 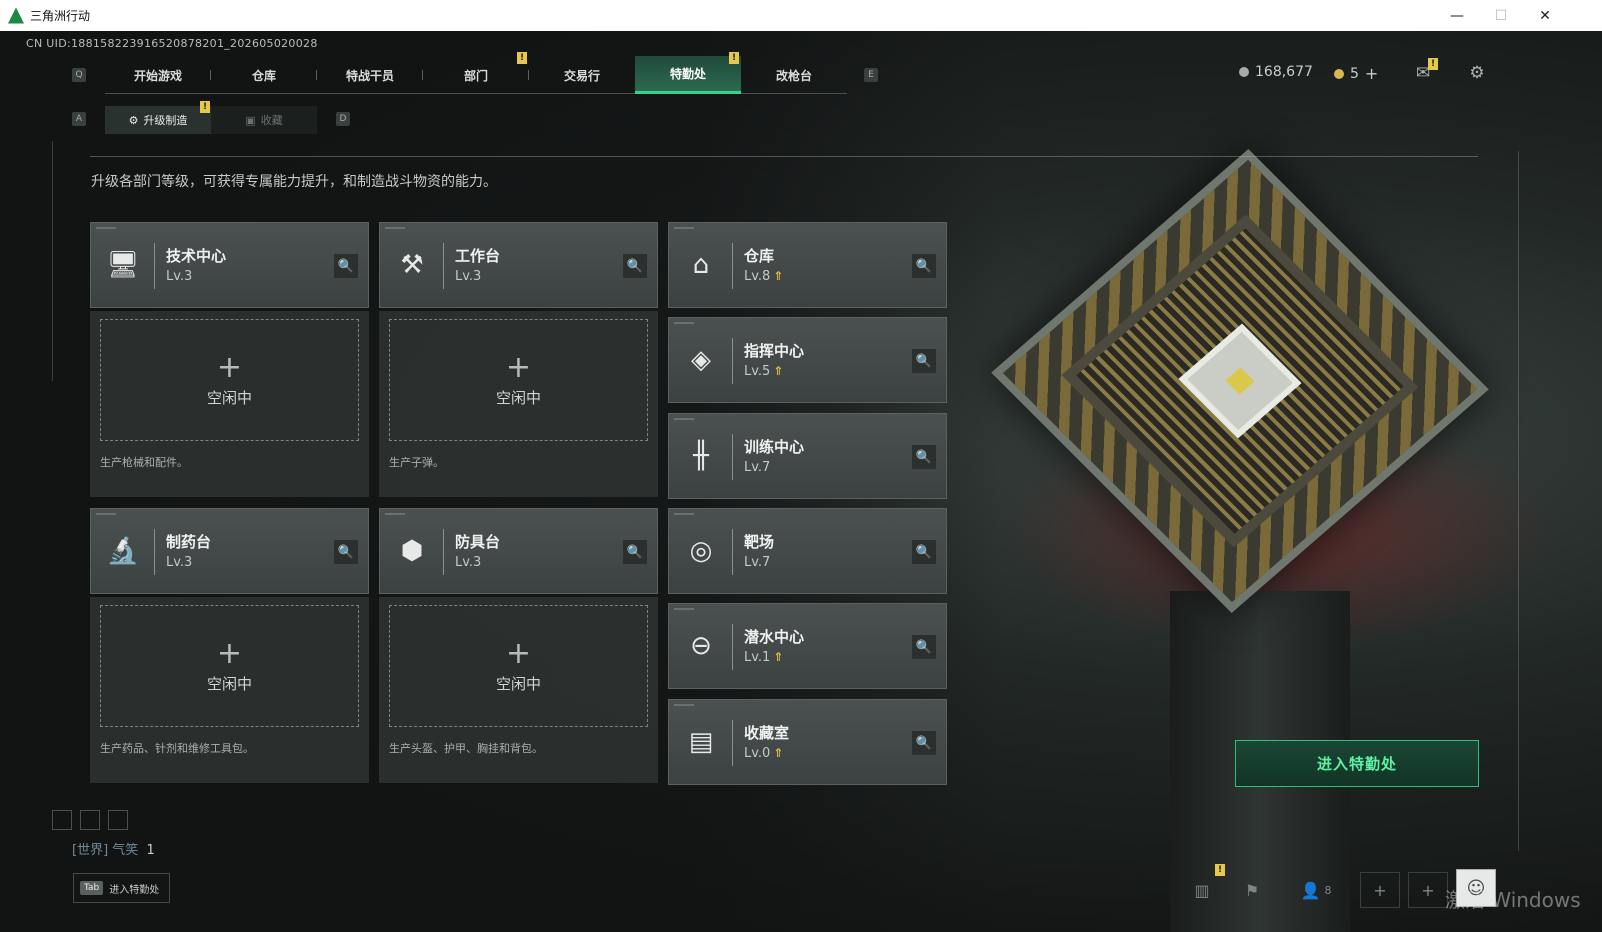 I want to click on department-card-workbench: ⚒ 工作台 Lv.3 🔍, so click(x=518, y=265).